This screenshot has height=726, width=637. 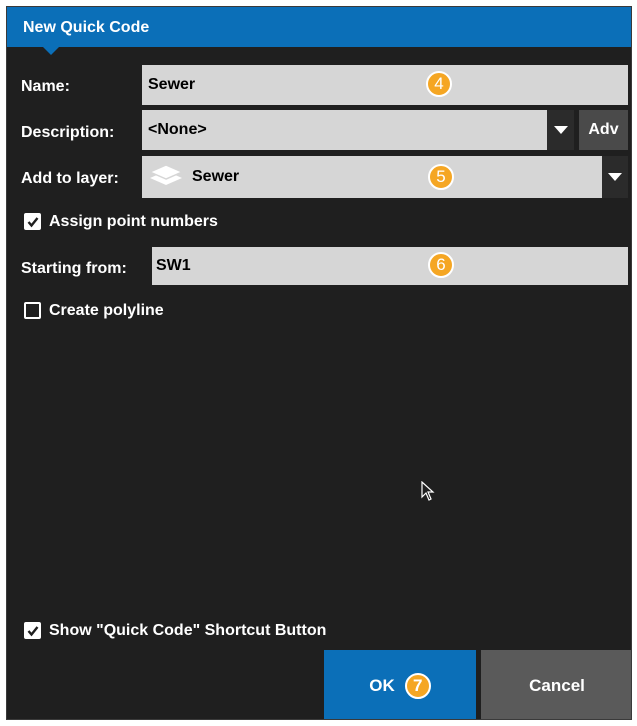 I want to click on adv-button: Adv, so click(x=603, y=130).